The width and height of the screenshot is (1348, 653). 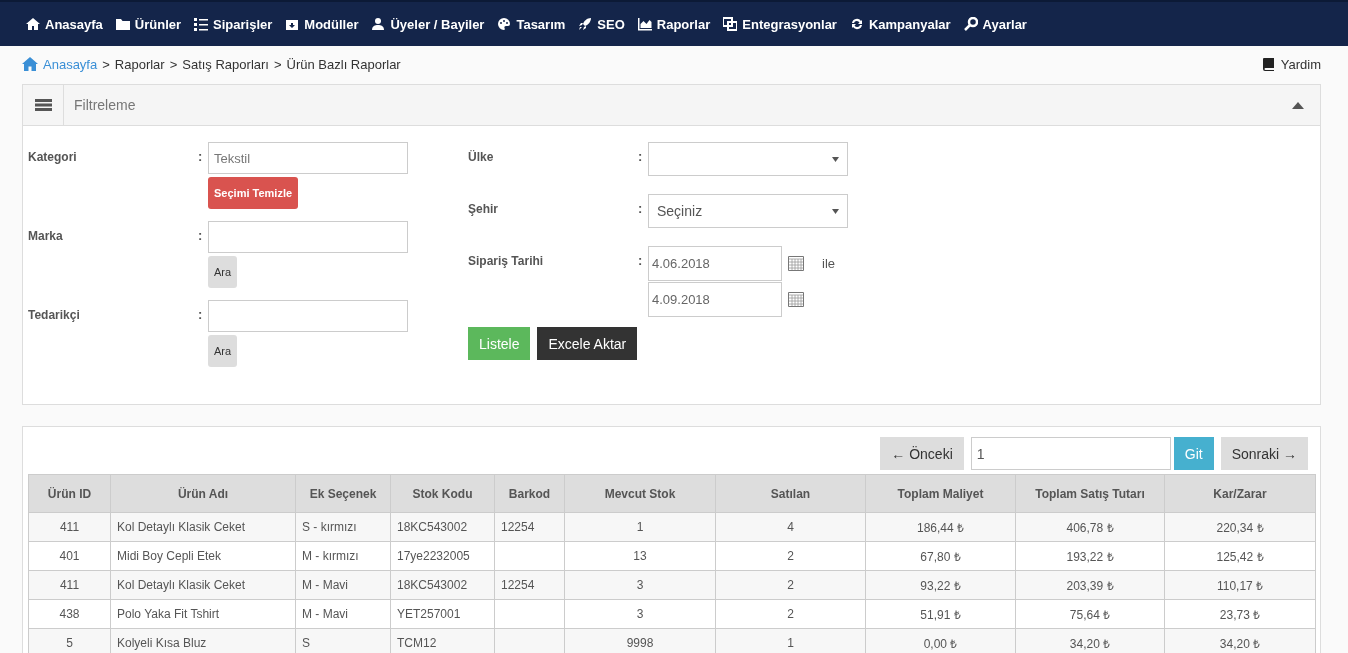 What do you see at coordinates (69, 614) in the screenshot?
I see `table-cell: 438` at bounding box center [69, 614].